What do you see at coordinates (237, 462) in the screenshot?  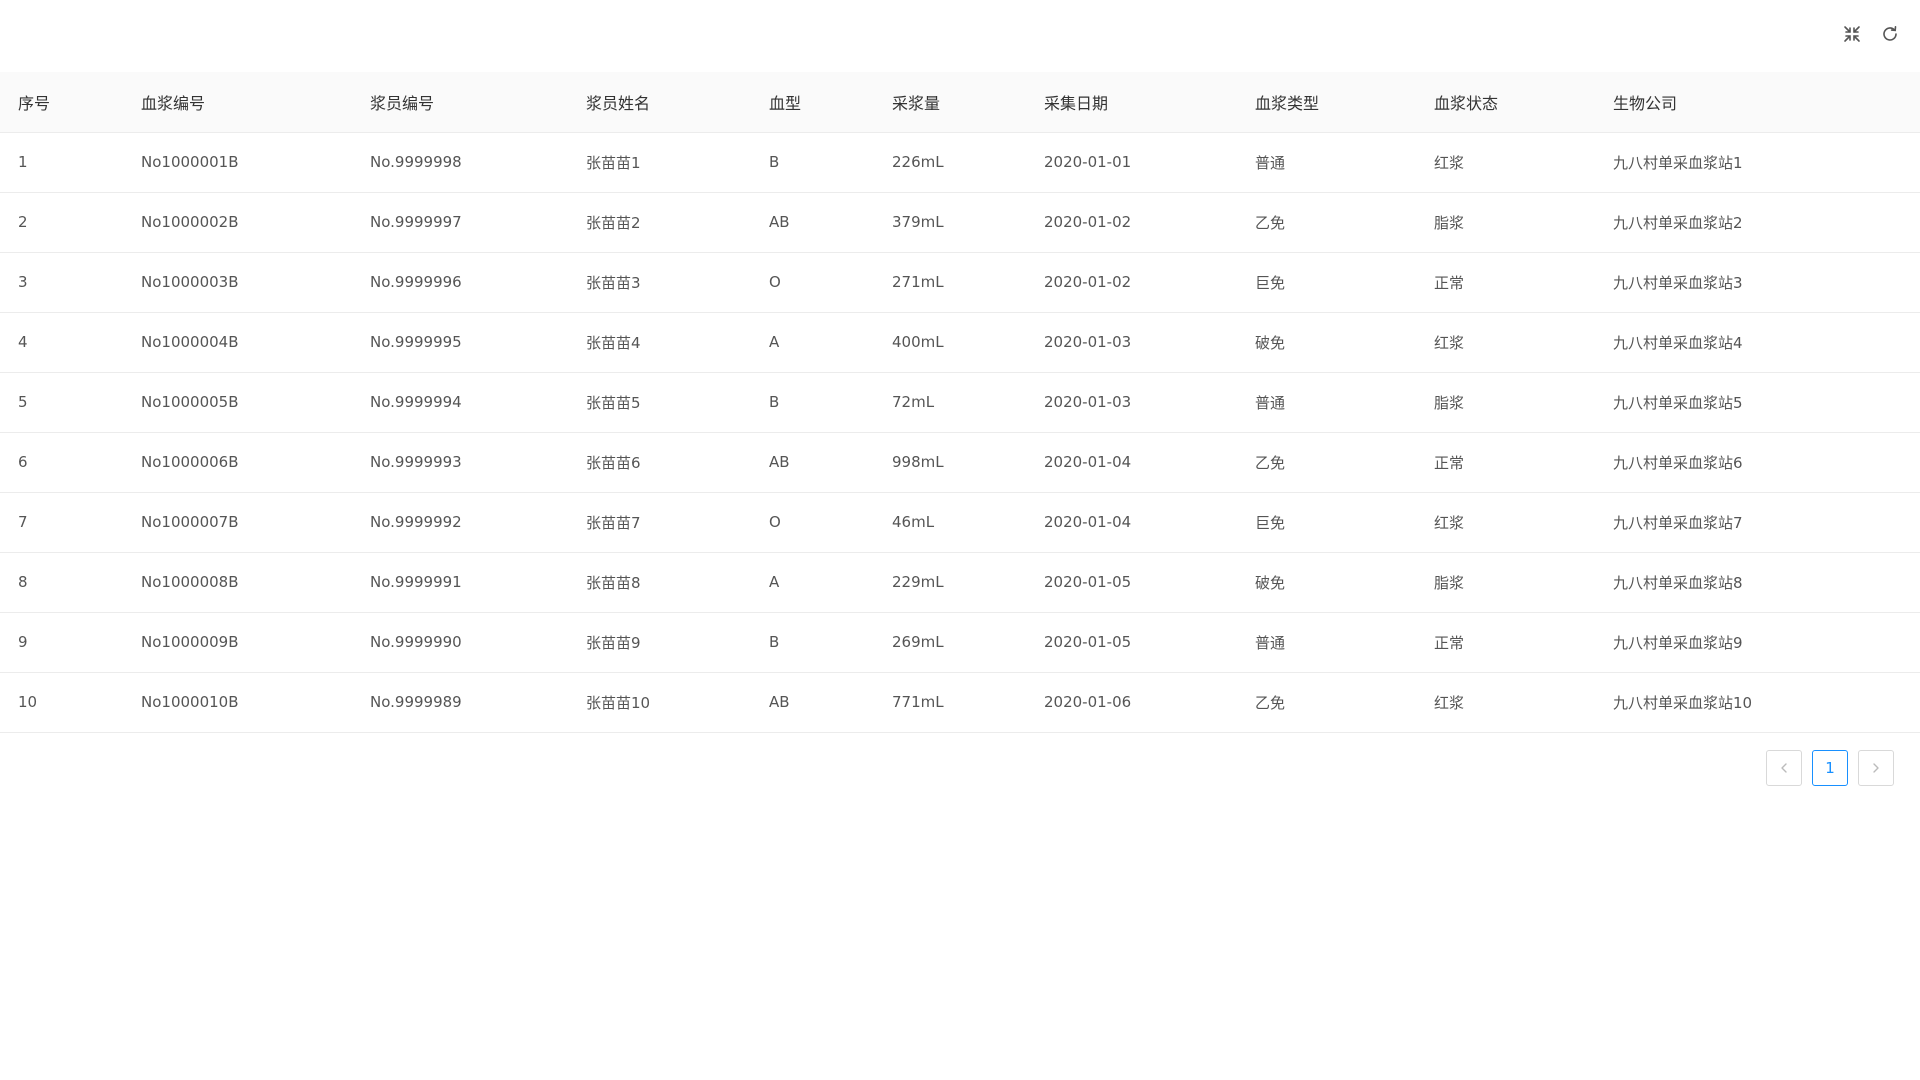 I see `cell-plasma-id: No1000006B` at bounding box center [237, 462].